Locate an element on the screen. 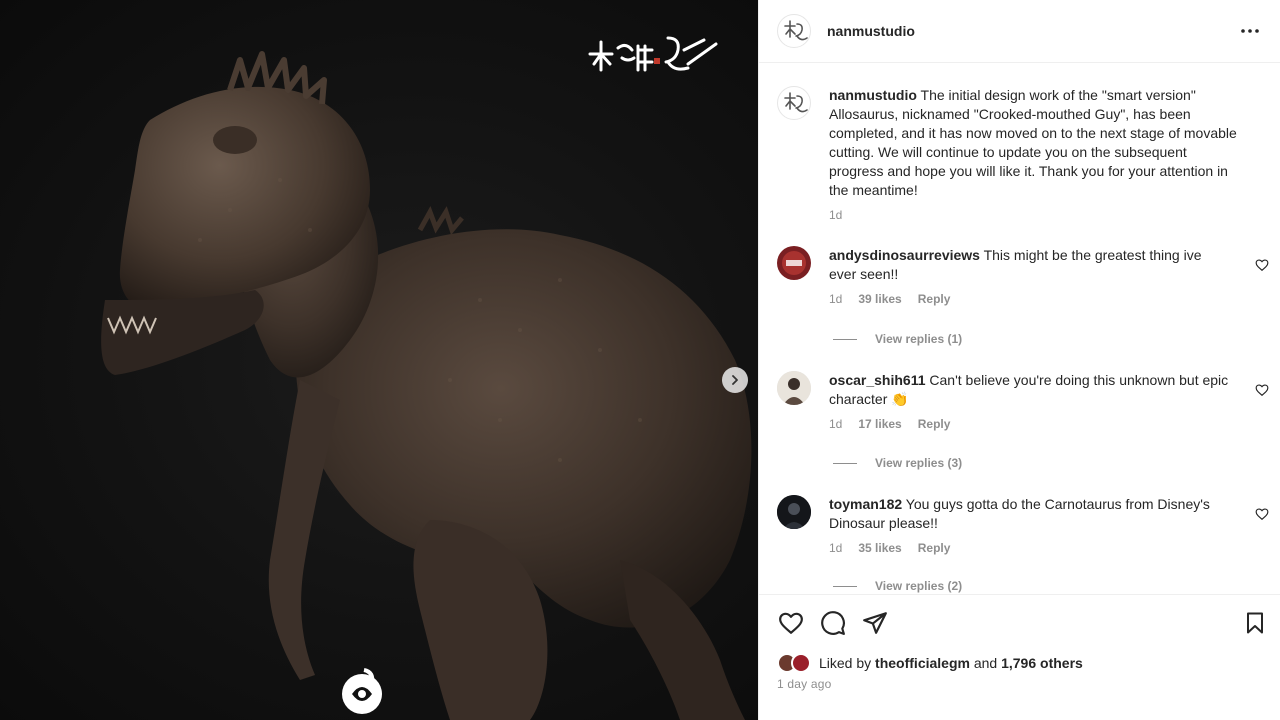 This screenshot has width=1280, height=720. action-icons is located at coordinates (833, 623).